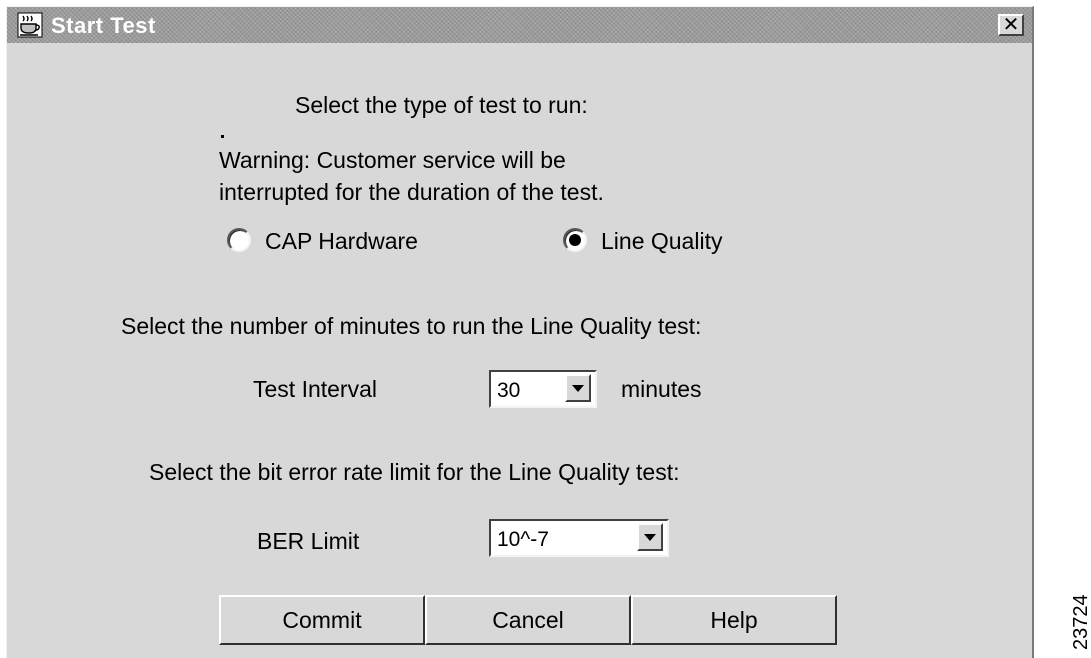 This screenshot has width=1091, height=658. What do you see at coordinates (523, 539) in the screenshot?
I see `ber-limit-value: 10^-7` at bounding box center [523, 539].